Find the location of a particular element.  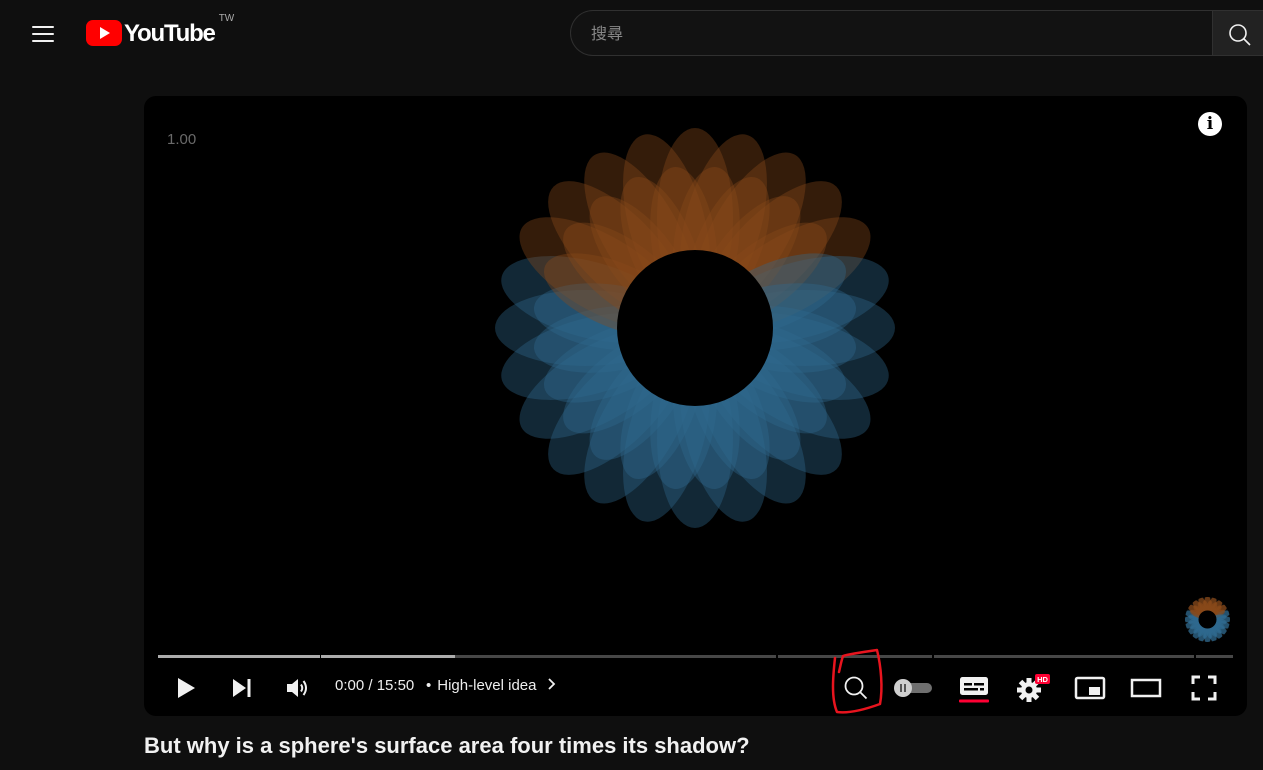

total-time: 15:50 is located at coordinates (395, 685).